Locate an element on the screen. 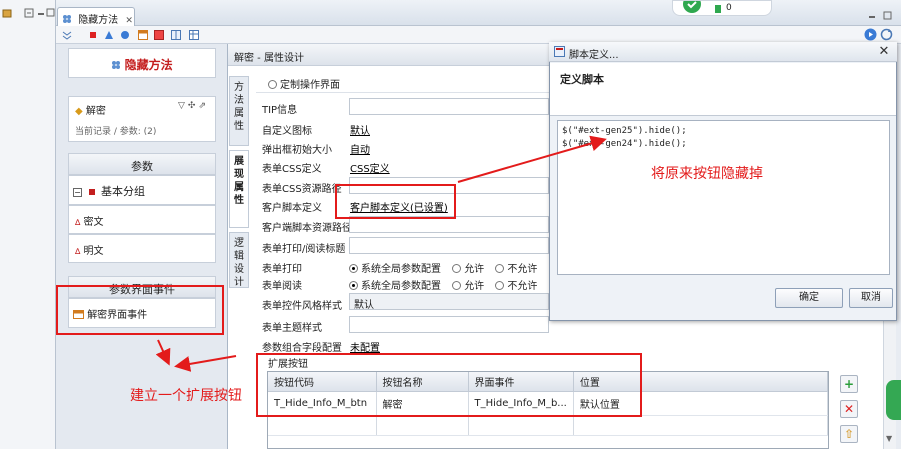 The width and height of the screenshot is (901, 449). diamond-icon: ◆ is located at coordinates (79, 111).